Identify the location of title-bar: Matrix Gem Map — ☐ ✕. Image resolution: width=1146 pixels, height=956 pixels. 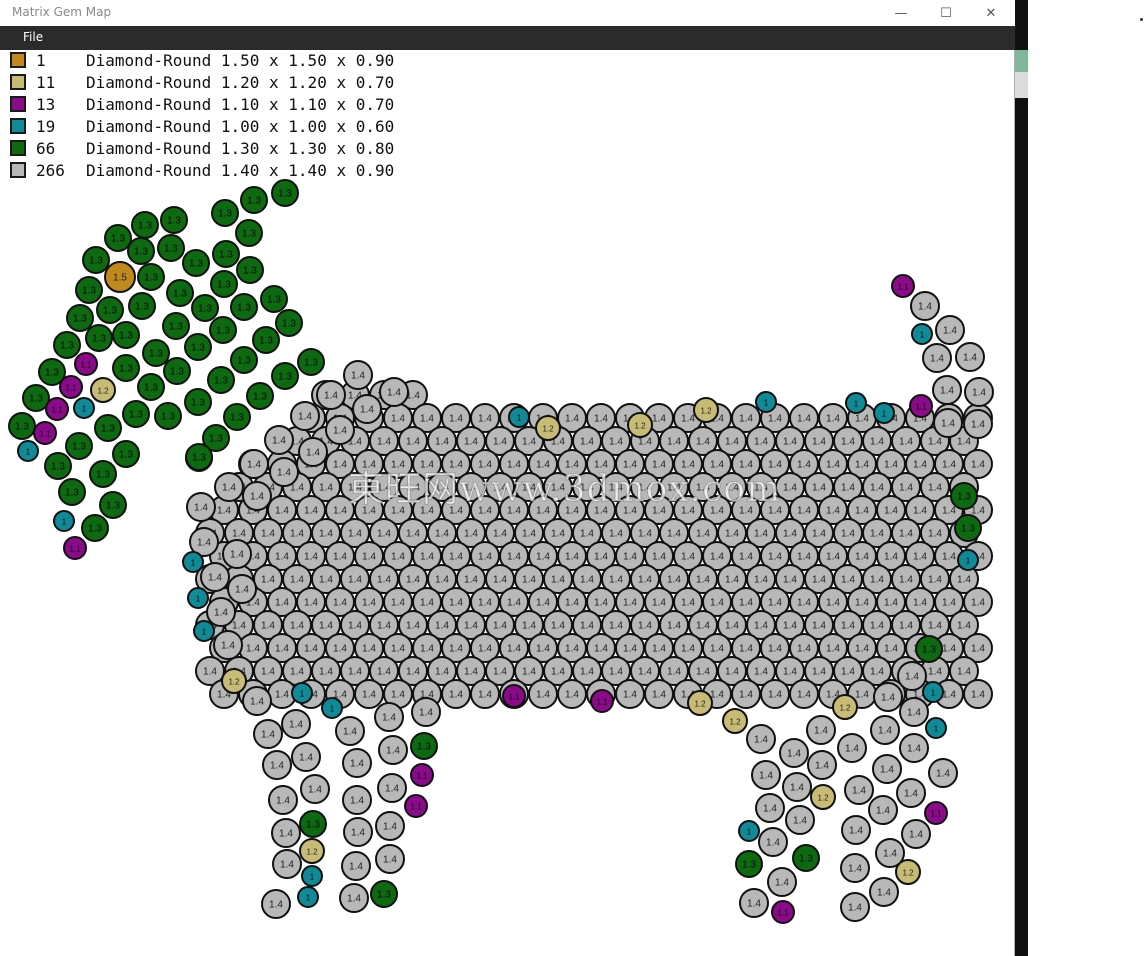
(507, 13).